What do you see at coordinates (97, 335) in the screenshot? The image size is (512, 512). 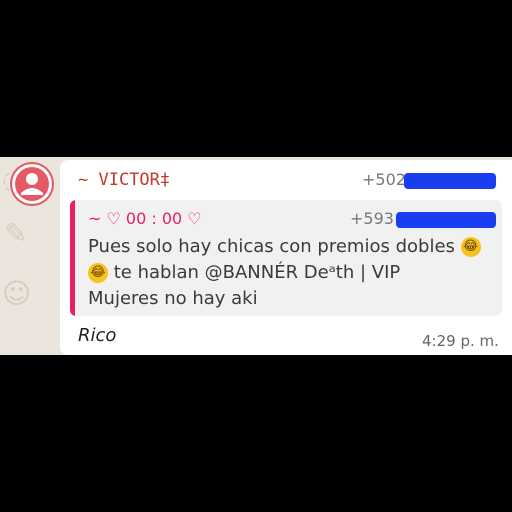 I see `message-text: Rico` at bounding box center [97, 335].